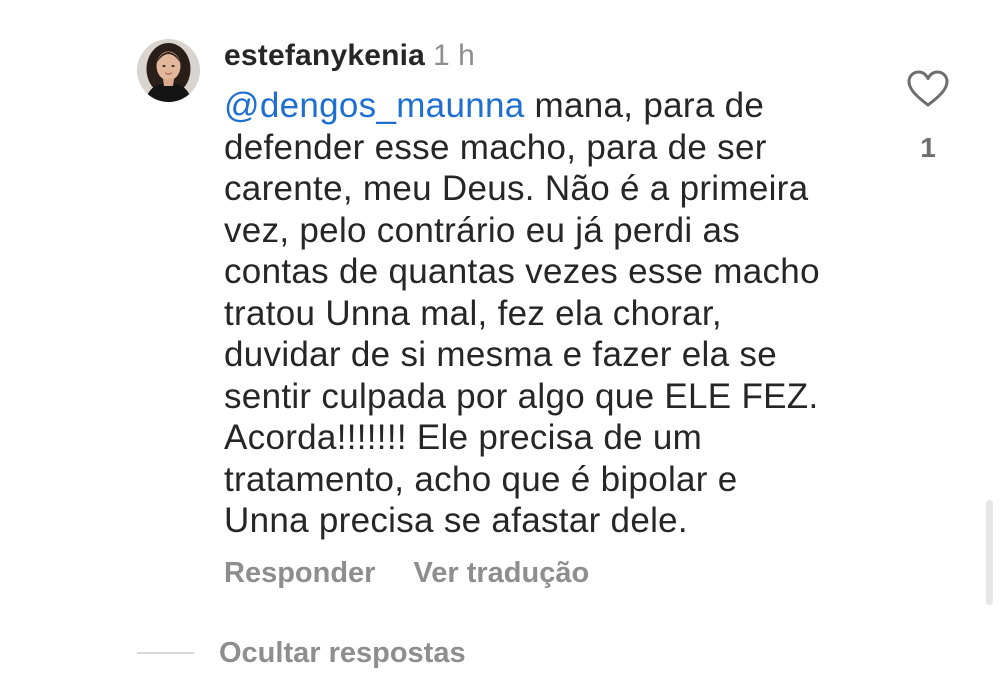 The image size is (1000, 683). What do you see at coordinates (501, 573) in the screenshot?
I see `translate-button: Ver tradução` at bounding box center [501, 573].